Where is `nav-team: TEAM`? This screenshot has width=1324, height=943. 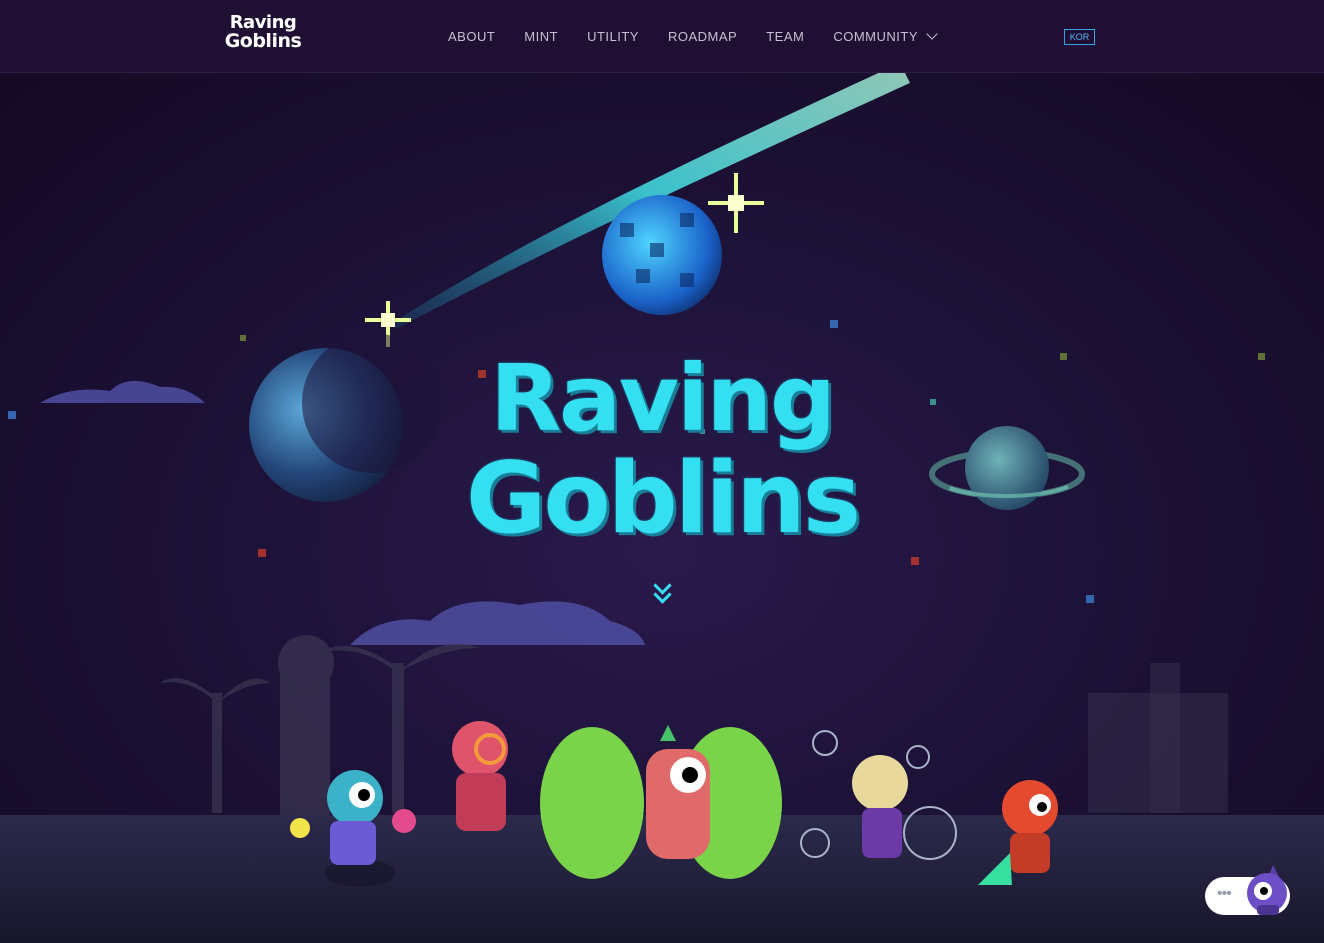 nav-team: TEAM is located at coordinates (785, 36).